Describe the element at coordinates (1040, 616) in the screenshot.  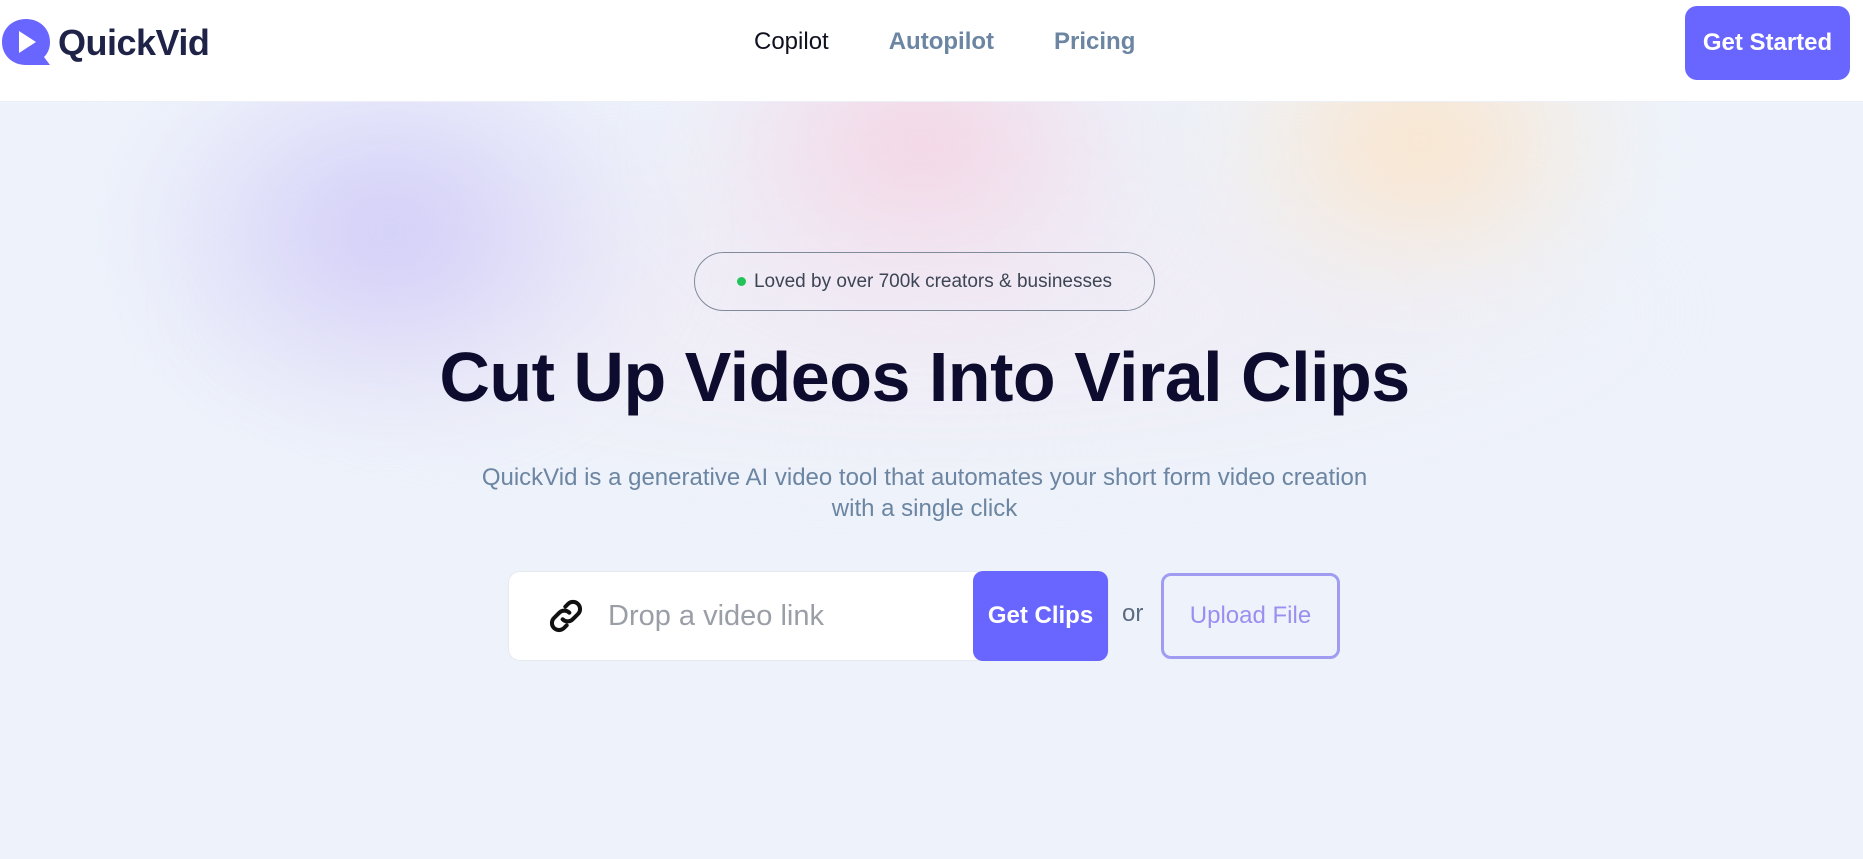
I see `get-clips-button: Get Clips` at that location.